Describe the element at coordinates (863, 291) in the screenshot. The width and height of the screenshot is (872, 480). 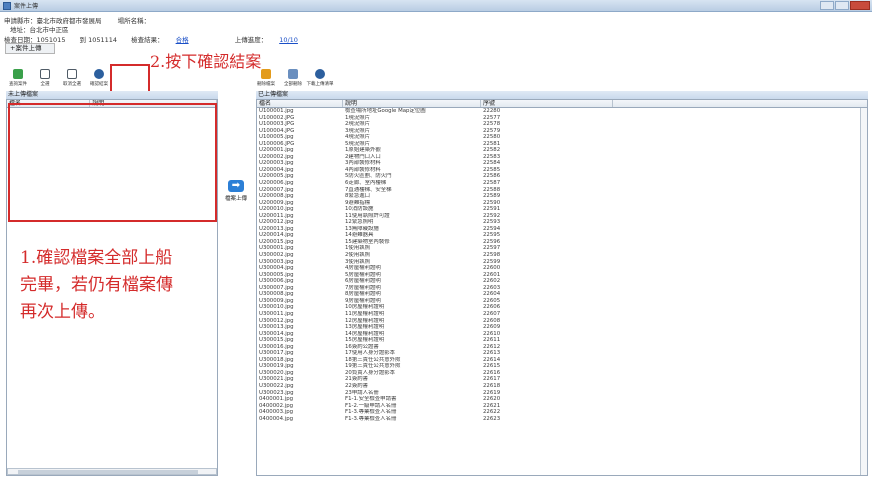
I see `right-vertical-scrollbar` at that location.